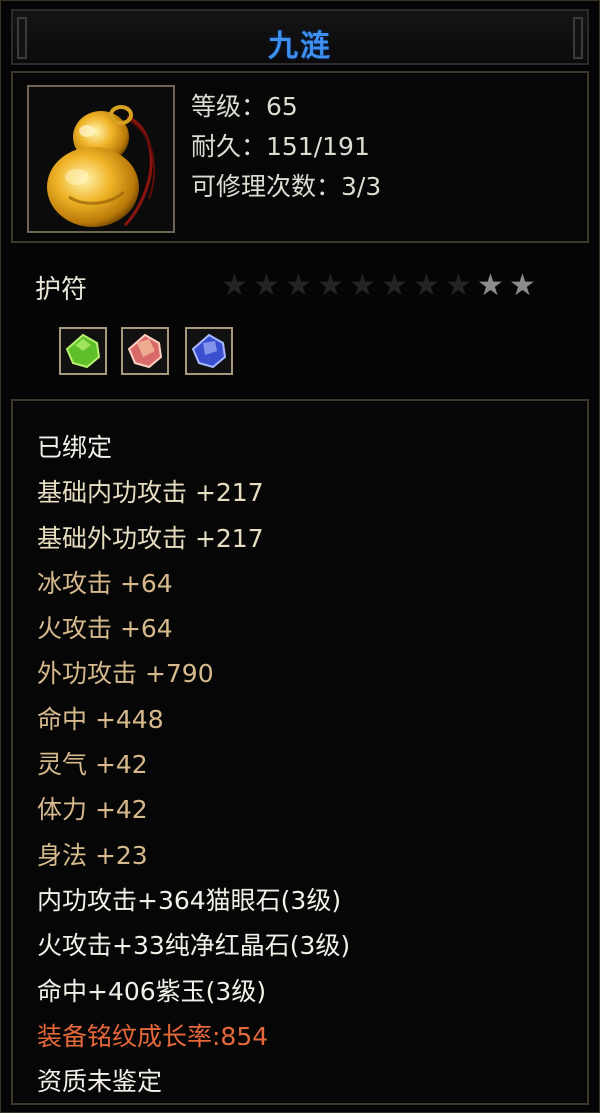 Image resolution: width=600 pixels, height=1113 pixels. Describe the element at coordinates (150, 493) in the screenshot. I see `attribute-line: 基础内功攻击 +217` at that location.